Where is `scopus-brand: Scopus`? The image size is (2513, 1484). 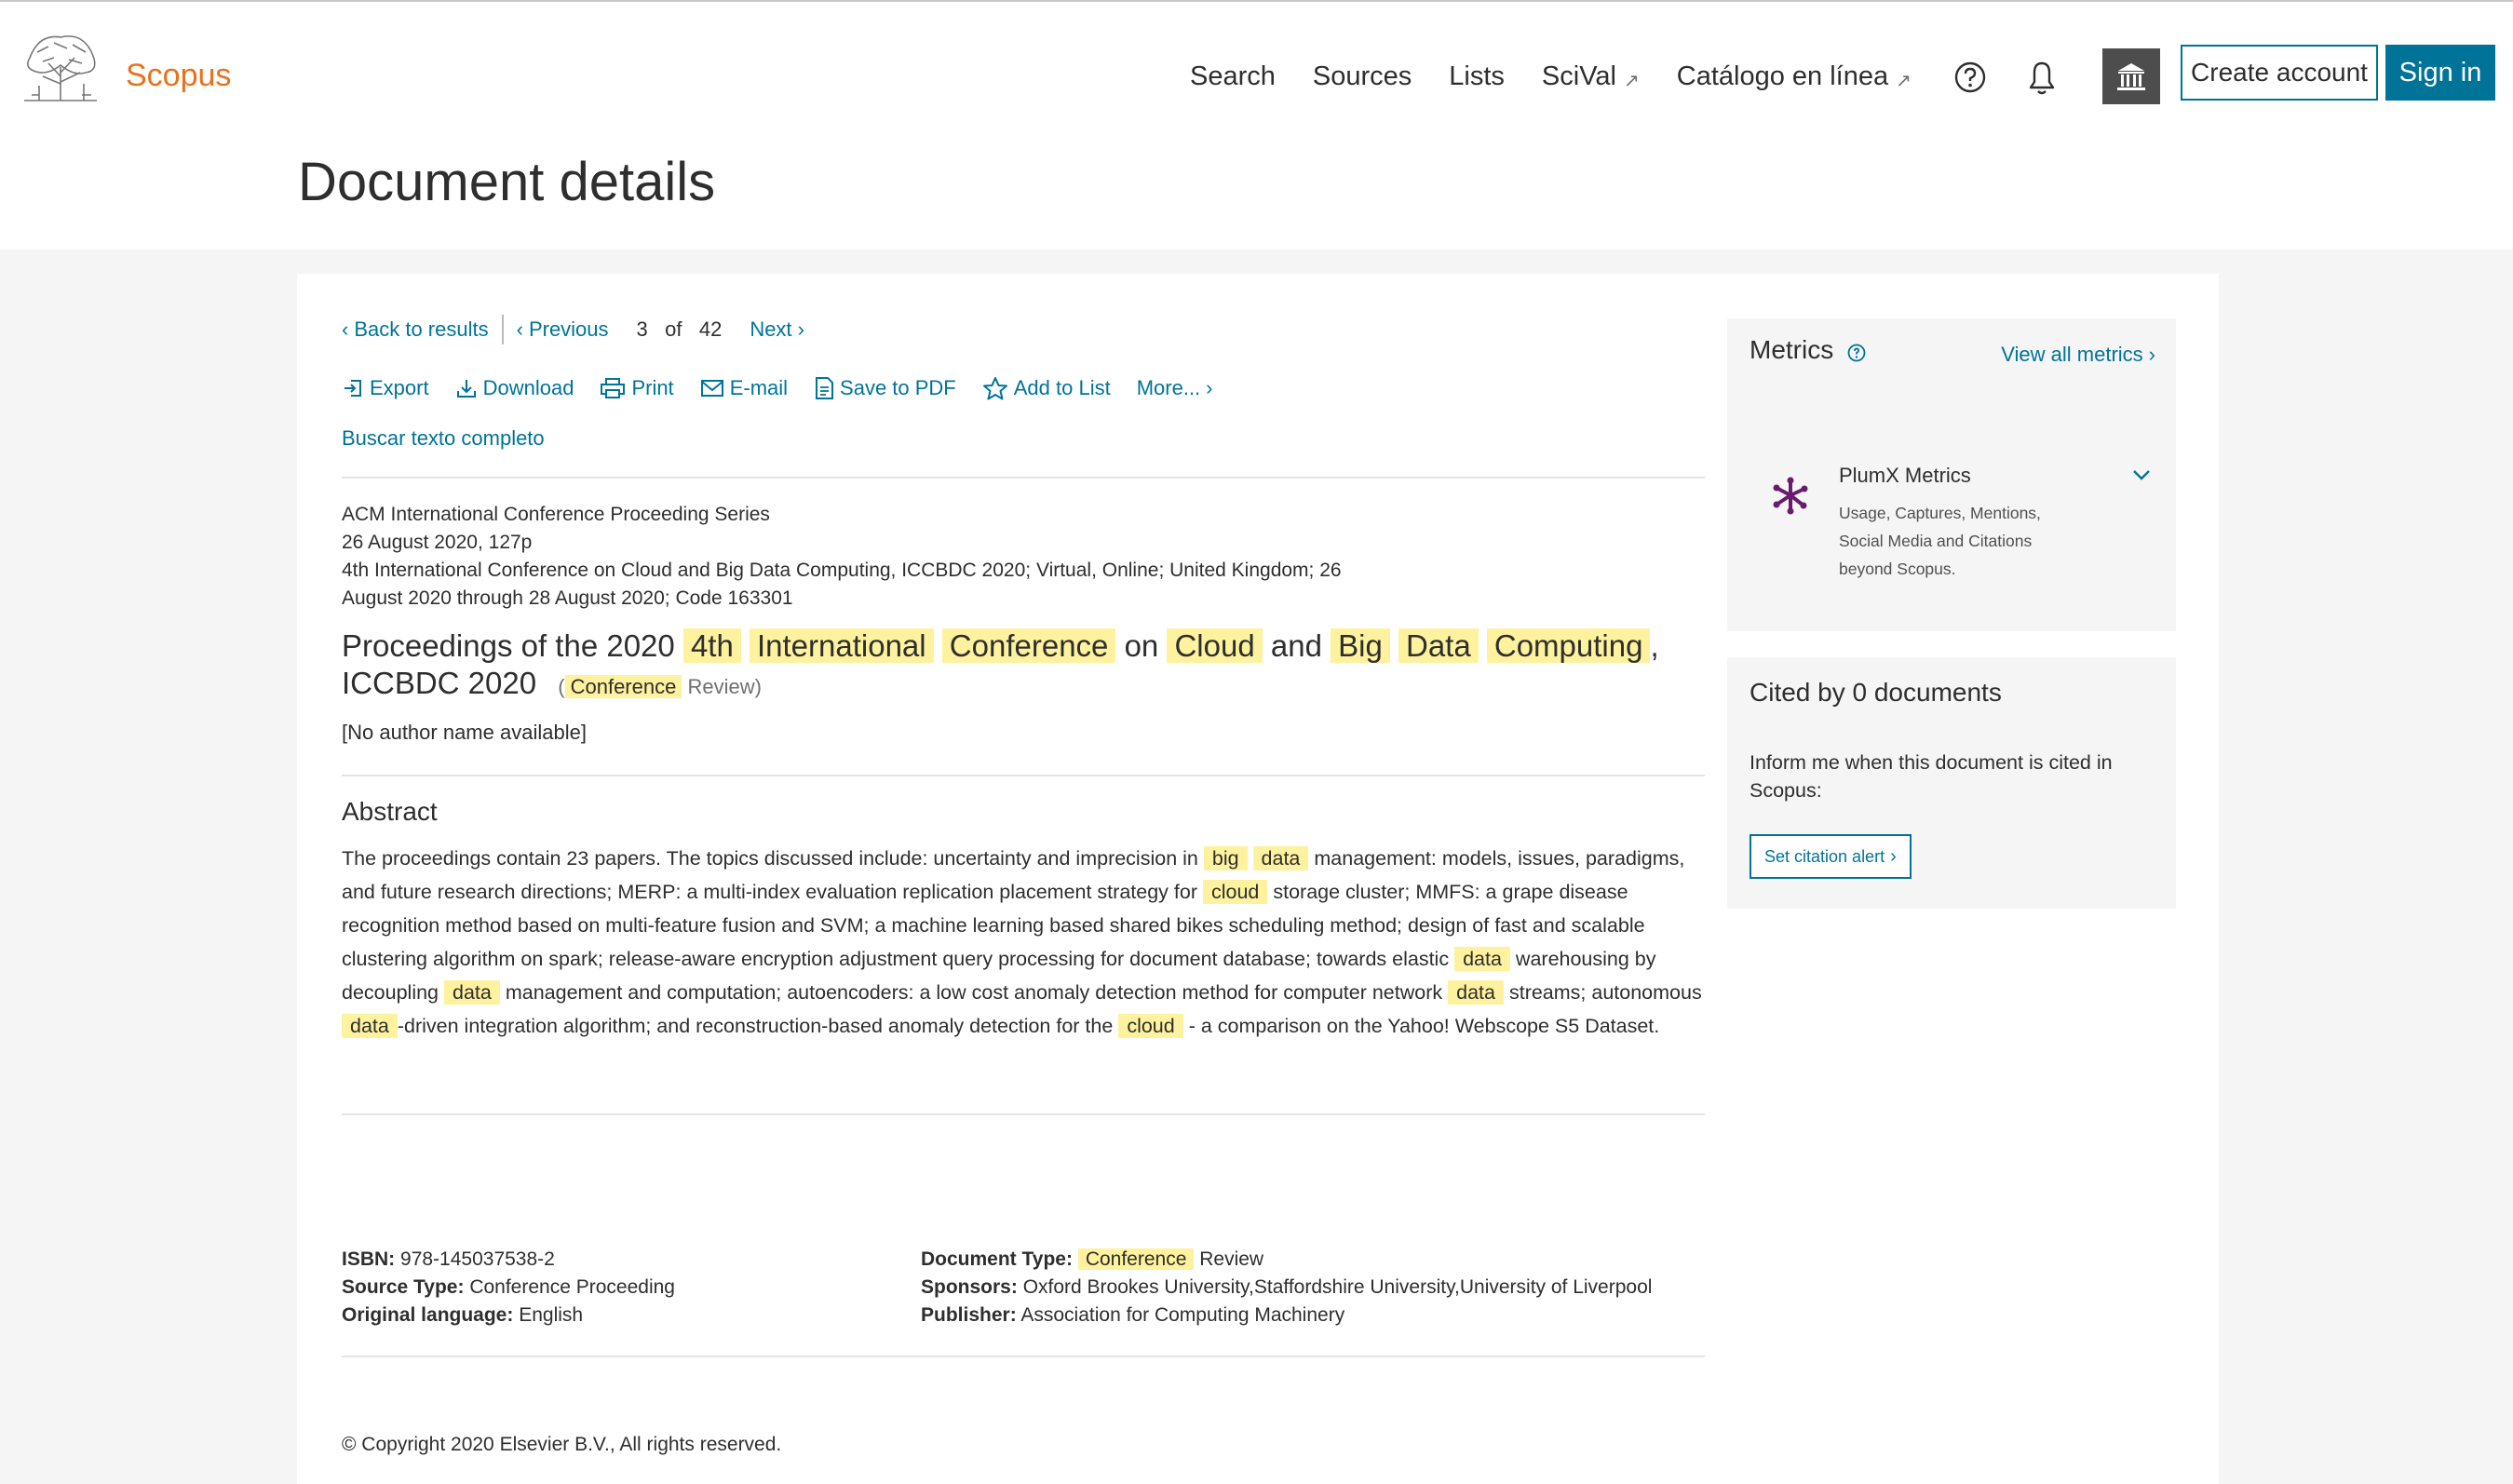 scopus-brand: Scopus is located at coordinates (178, 76).